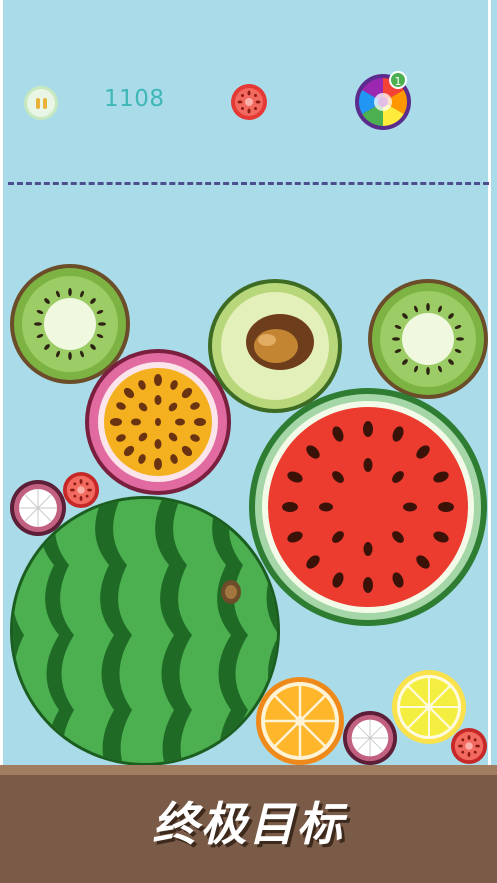 Image resolution: width=497 pixels, height=883 pixels. I want to click on pause-icon, so click(41, 103).